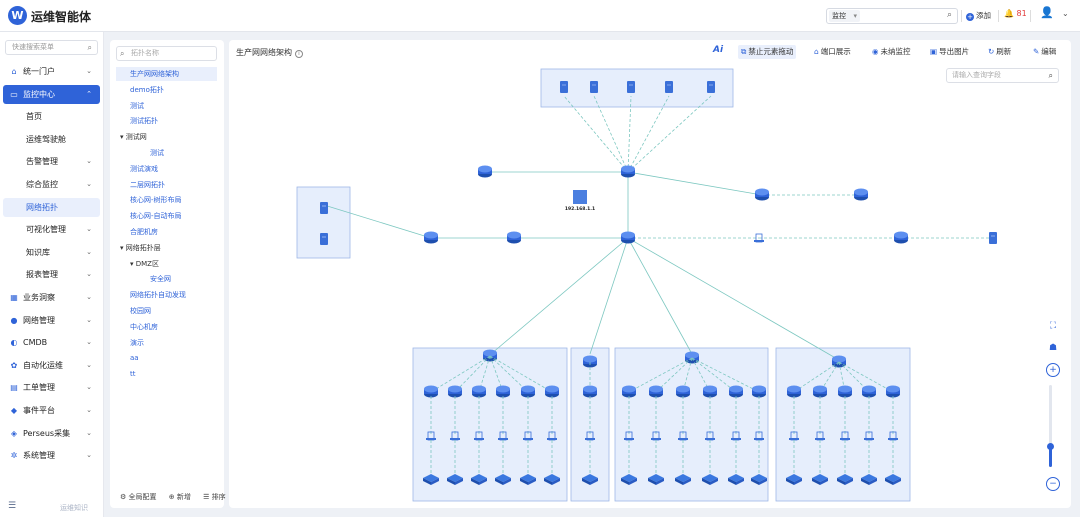 This screenshot has height=517, width=1080. I want to click on tree-item: 演示, so click(137, 343).